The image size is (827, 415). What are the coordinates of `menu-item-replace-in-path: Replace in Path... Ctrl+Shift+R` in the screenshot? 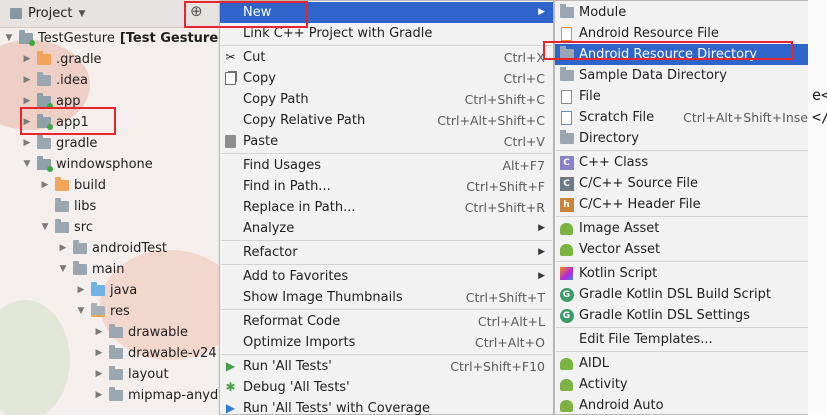 It's located at (386, 207).